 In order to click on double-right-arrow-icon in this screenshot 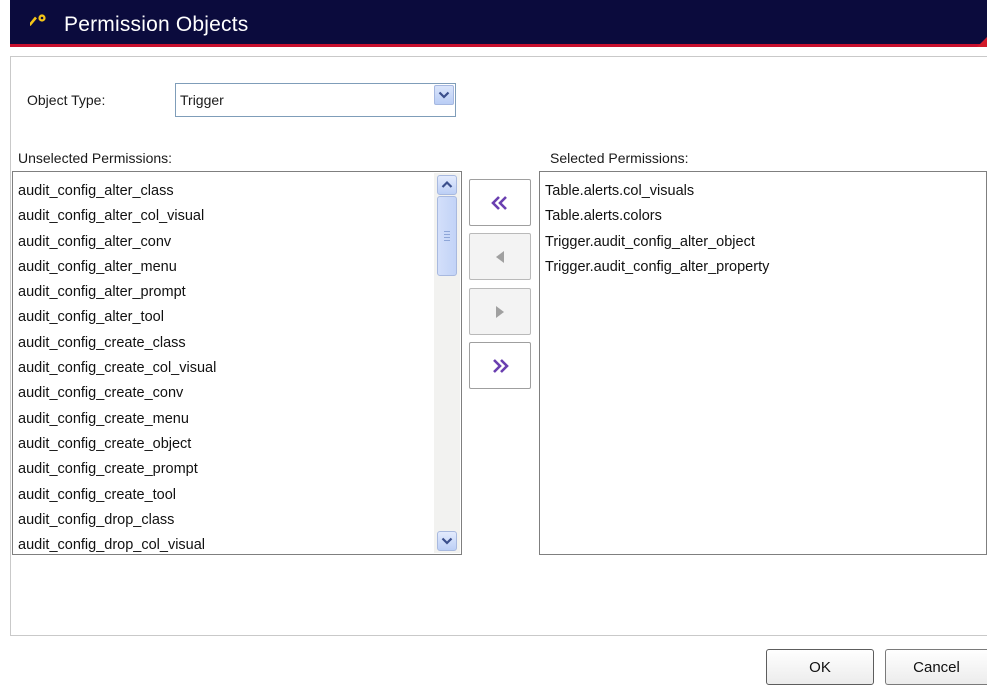, I will do `click(501, 365)`.